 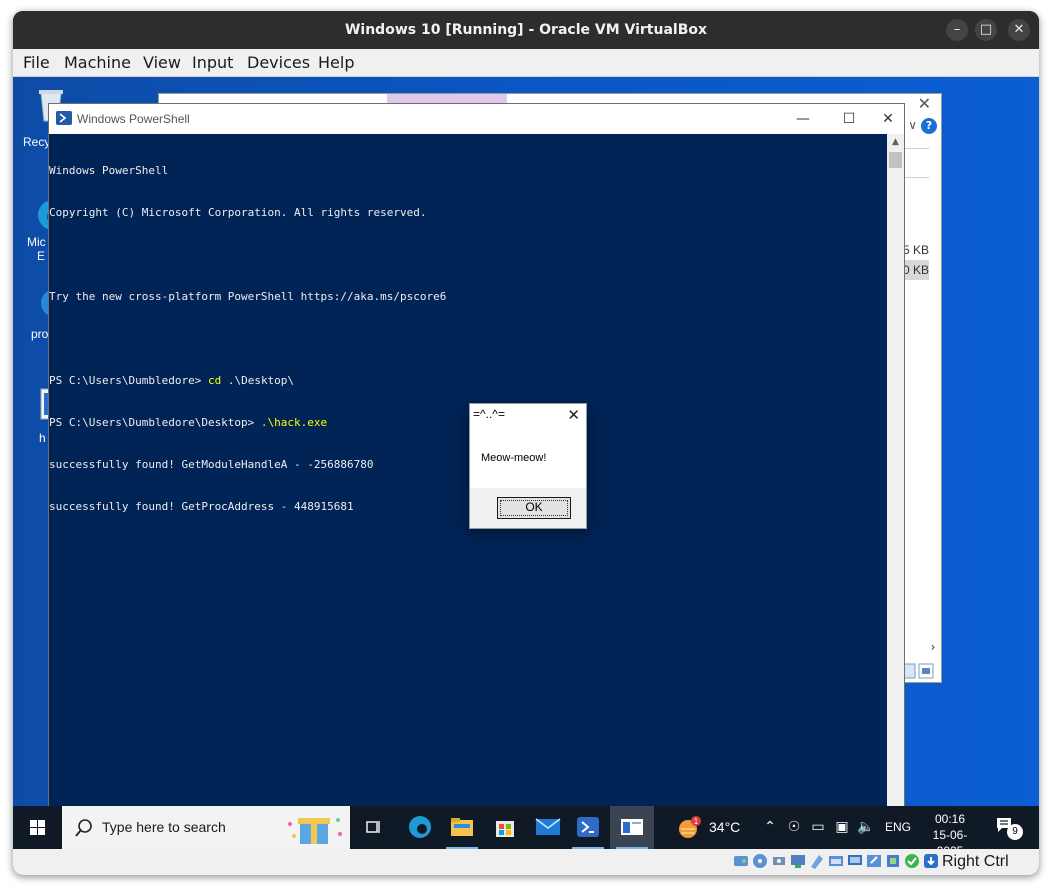 What do you see at coordinates (37, 142) in the screenshot?
I see `desktop-icon-label: Recy` at bounding box center [37, 142].